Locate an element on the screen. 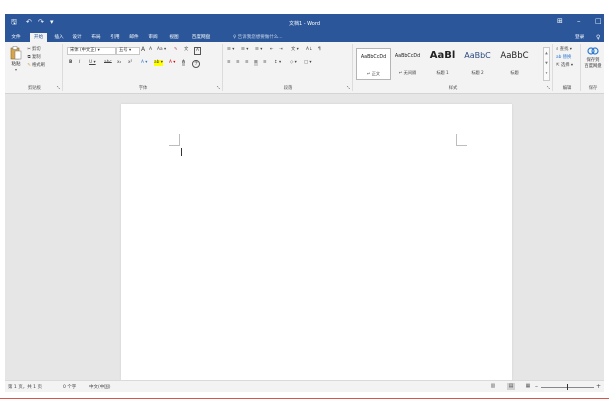 Image resolution: width=609 pixels, height=413 pixels. shading-button: ◇ ▾ is located at coordinates (293, 63).